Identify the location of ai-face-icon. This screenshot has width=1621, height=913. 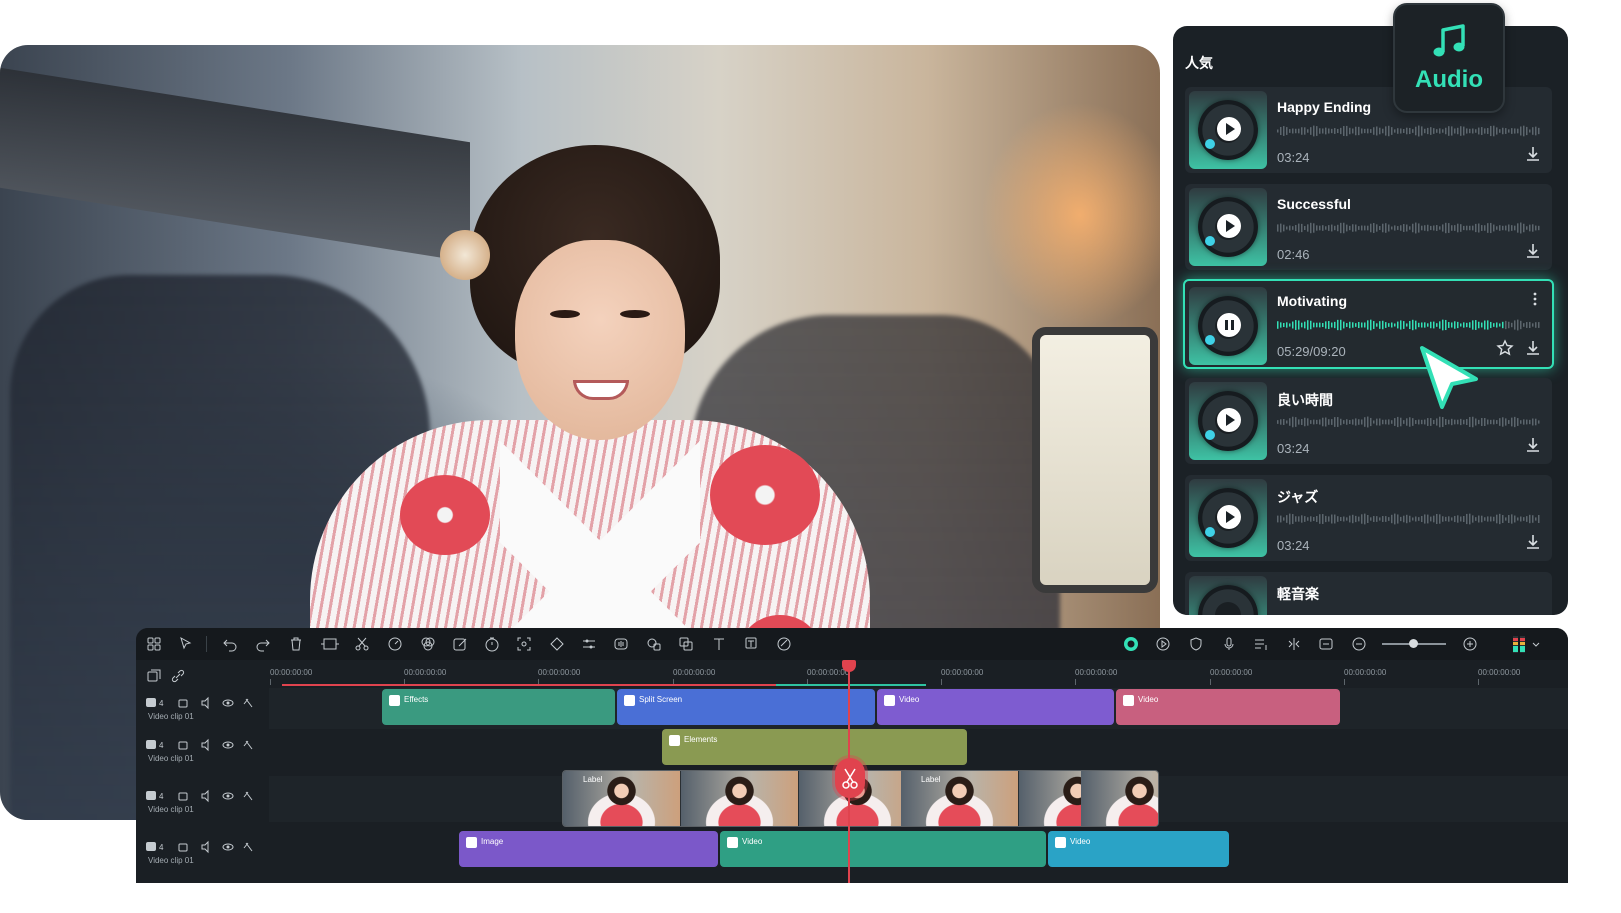
(654, 644).